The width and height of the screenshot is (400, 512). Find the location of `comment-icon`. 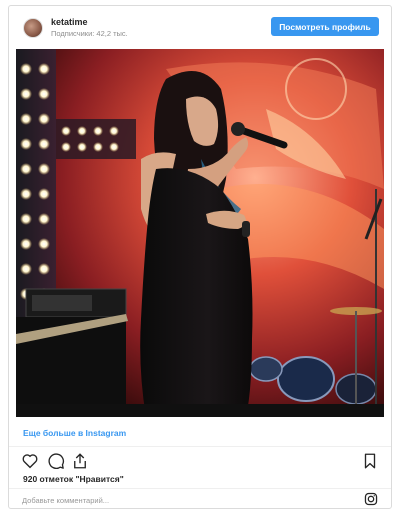

comment-icon is located at coordinates (56, 461).